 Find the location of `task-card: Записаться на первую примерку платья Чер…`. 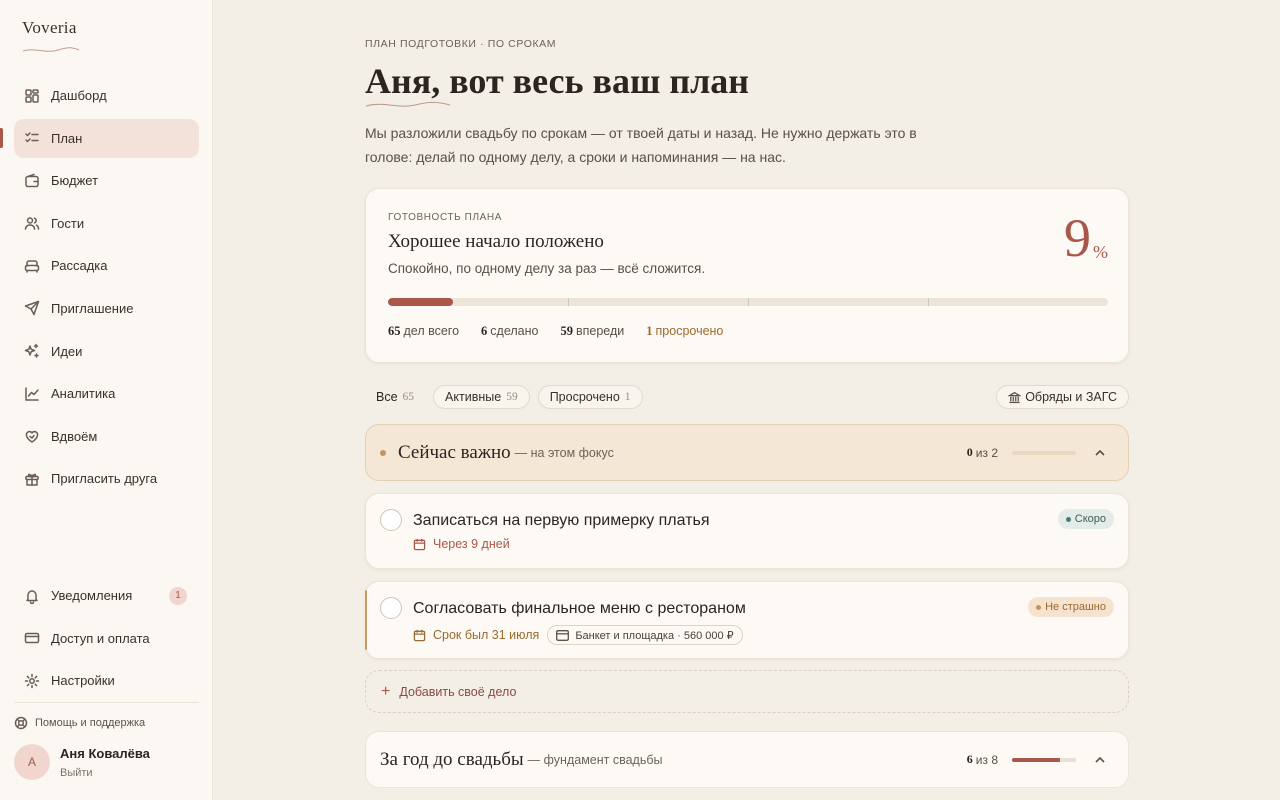

task-card: Записаться на первую примерку платья Чер… is located at coordinates (747, 531).